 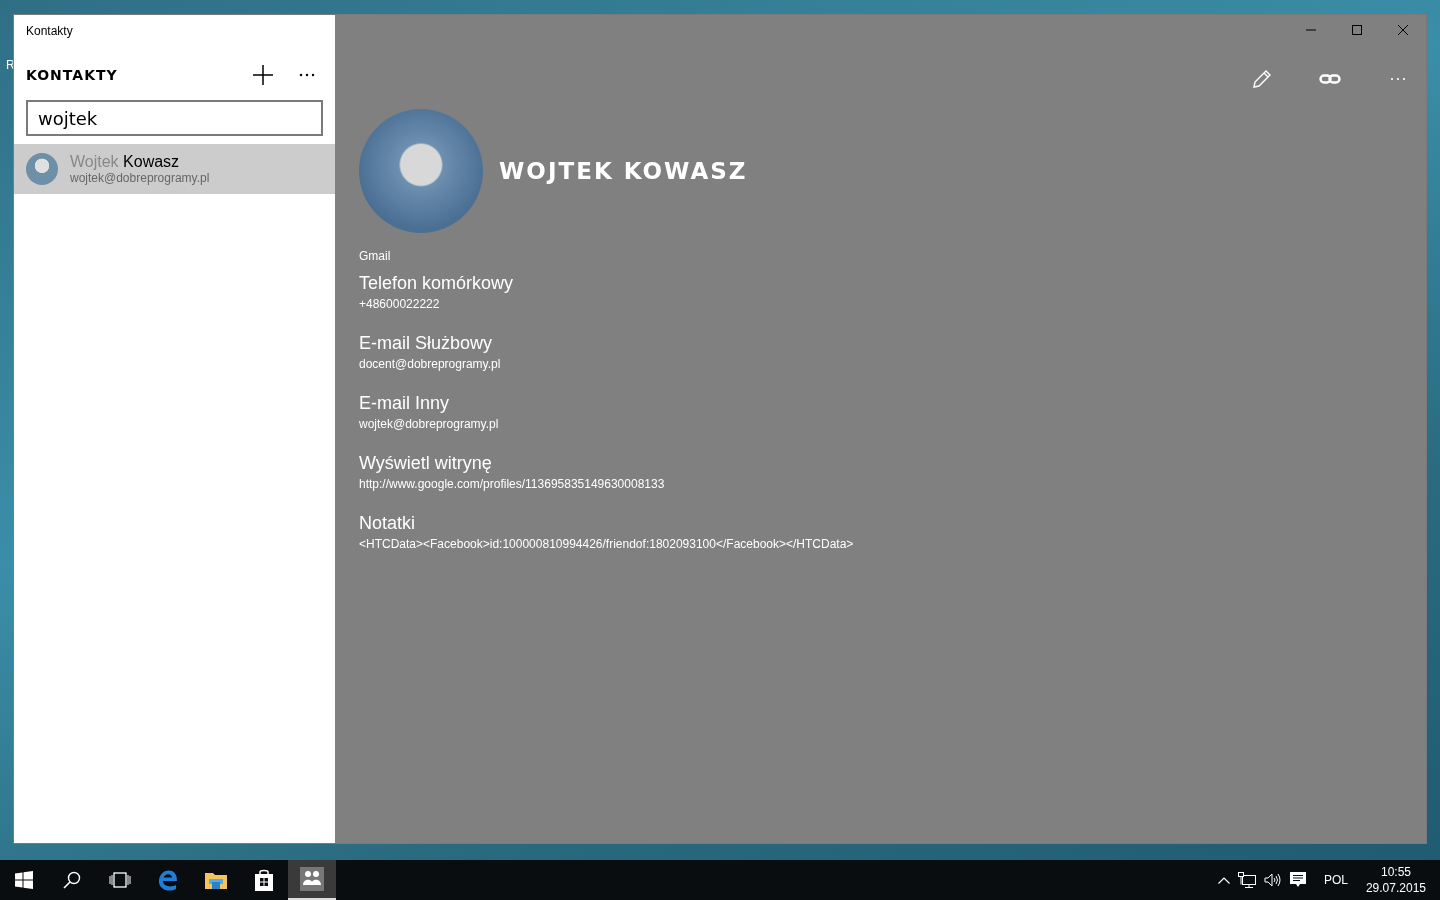 I want to click on field-value: http://www.google.com/profiles/113695835149630008133, so click(x=512, y=484).